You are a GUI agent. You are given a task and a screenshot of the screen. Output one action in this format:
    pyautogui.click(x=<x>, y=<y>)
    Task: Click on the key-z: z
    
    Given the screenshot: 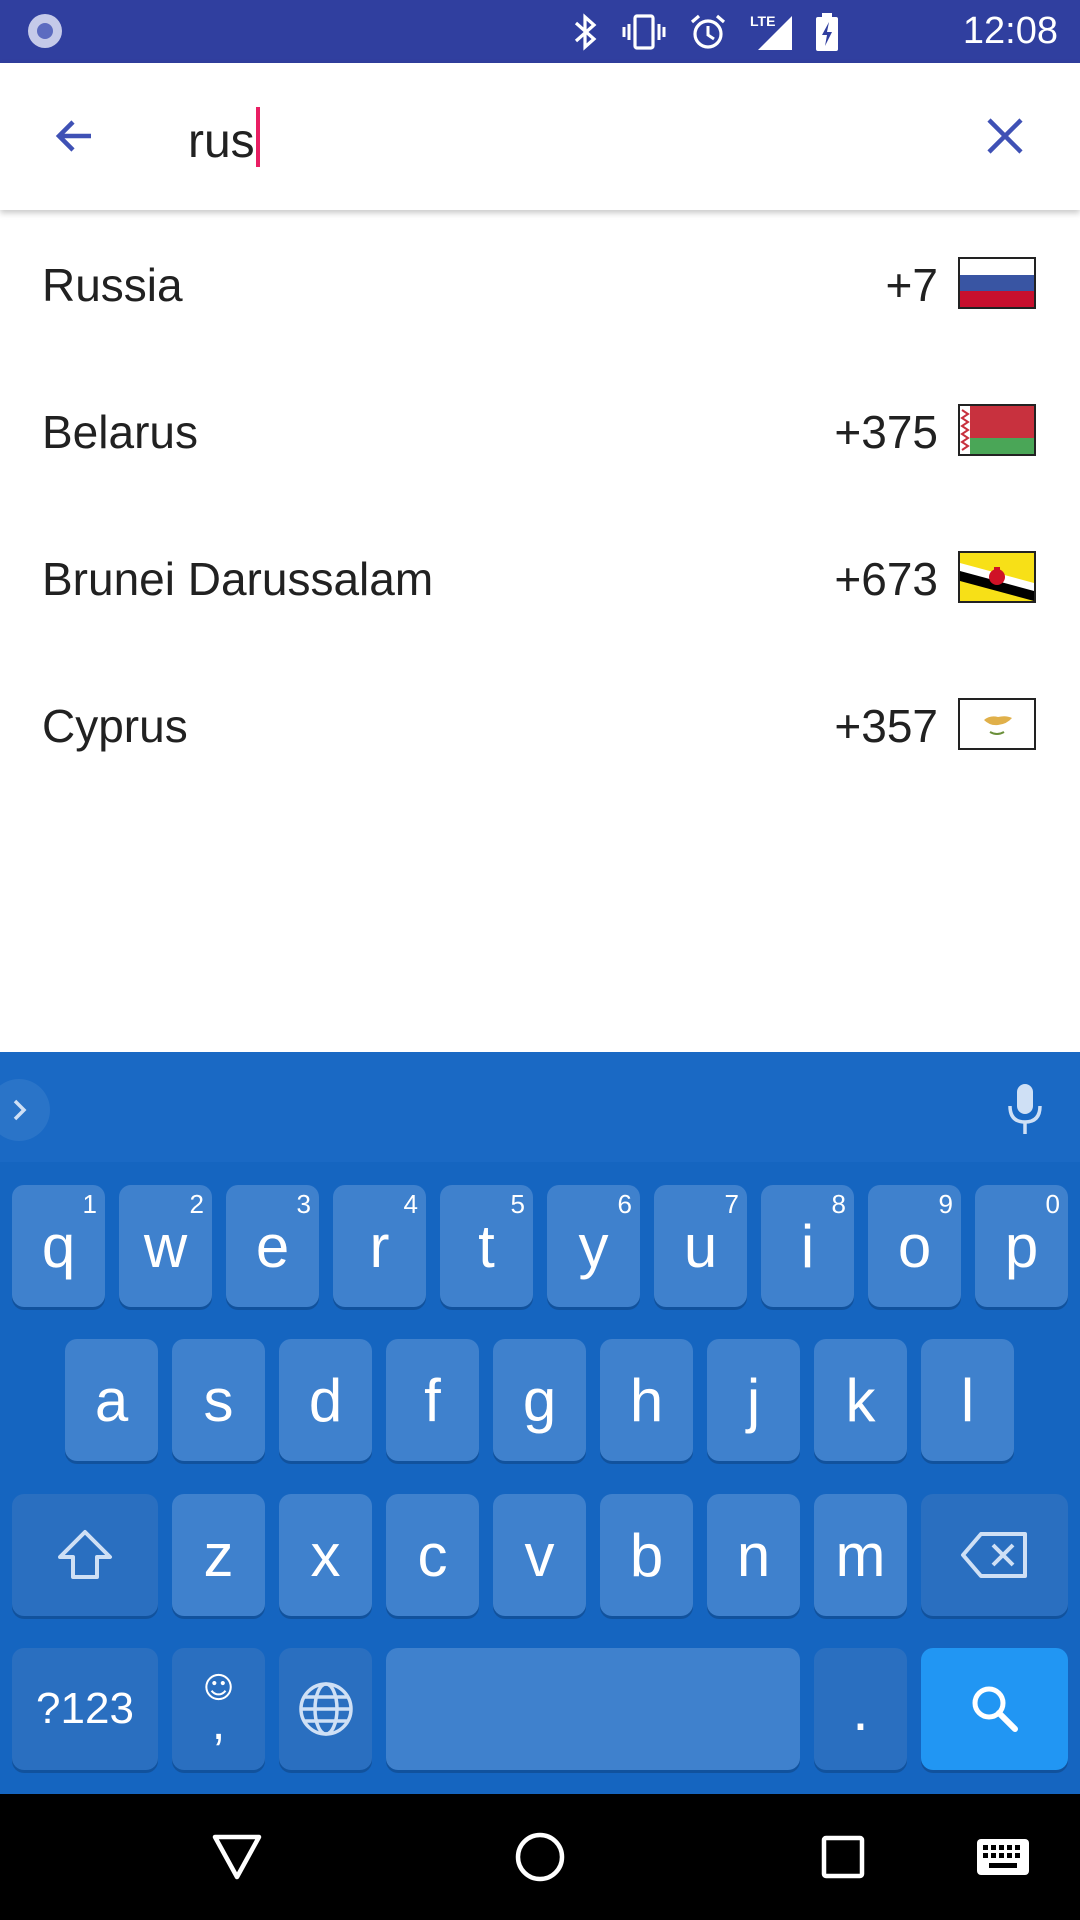 What is the action you would take?
    pyautogui.click(x=218, y=1555)
    